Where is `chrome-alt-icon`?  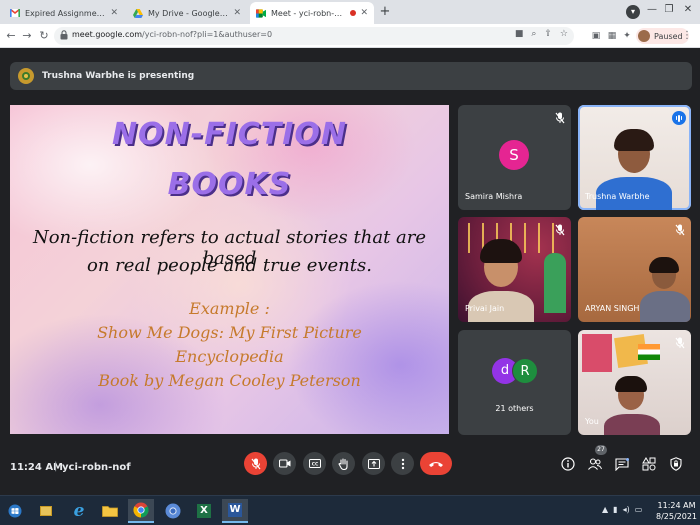 chrome-alt-icon is located at coordinates (173, 511).